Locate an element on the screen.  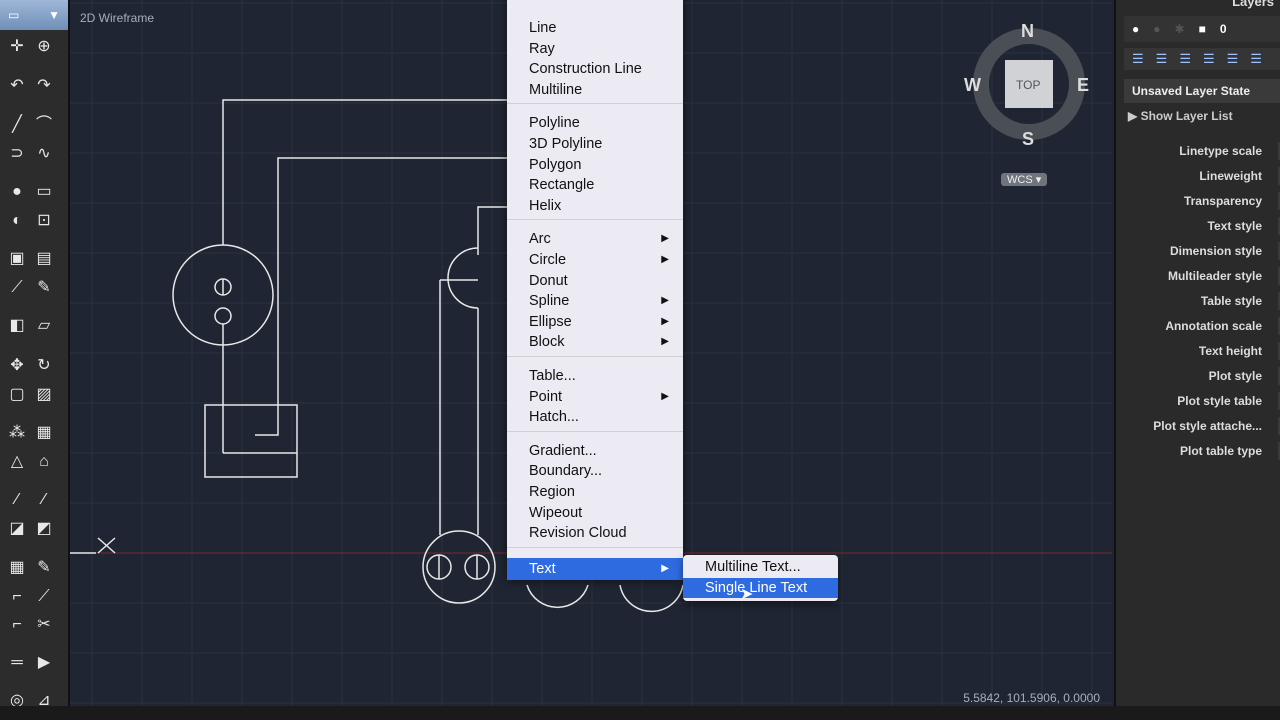
menu-item-revision-cloud: Revision Cloud is located at coordinates (595, 533).